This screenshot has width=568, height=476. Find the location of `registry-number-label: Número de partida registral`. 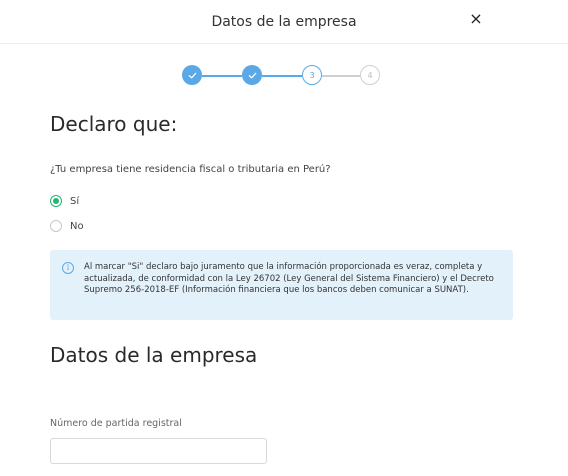

registry-number-label: Número de partida registral is located at coordinates (116, 423).